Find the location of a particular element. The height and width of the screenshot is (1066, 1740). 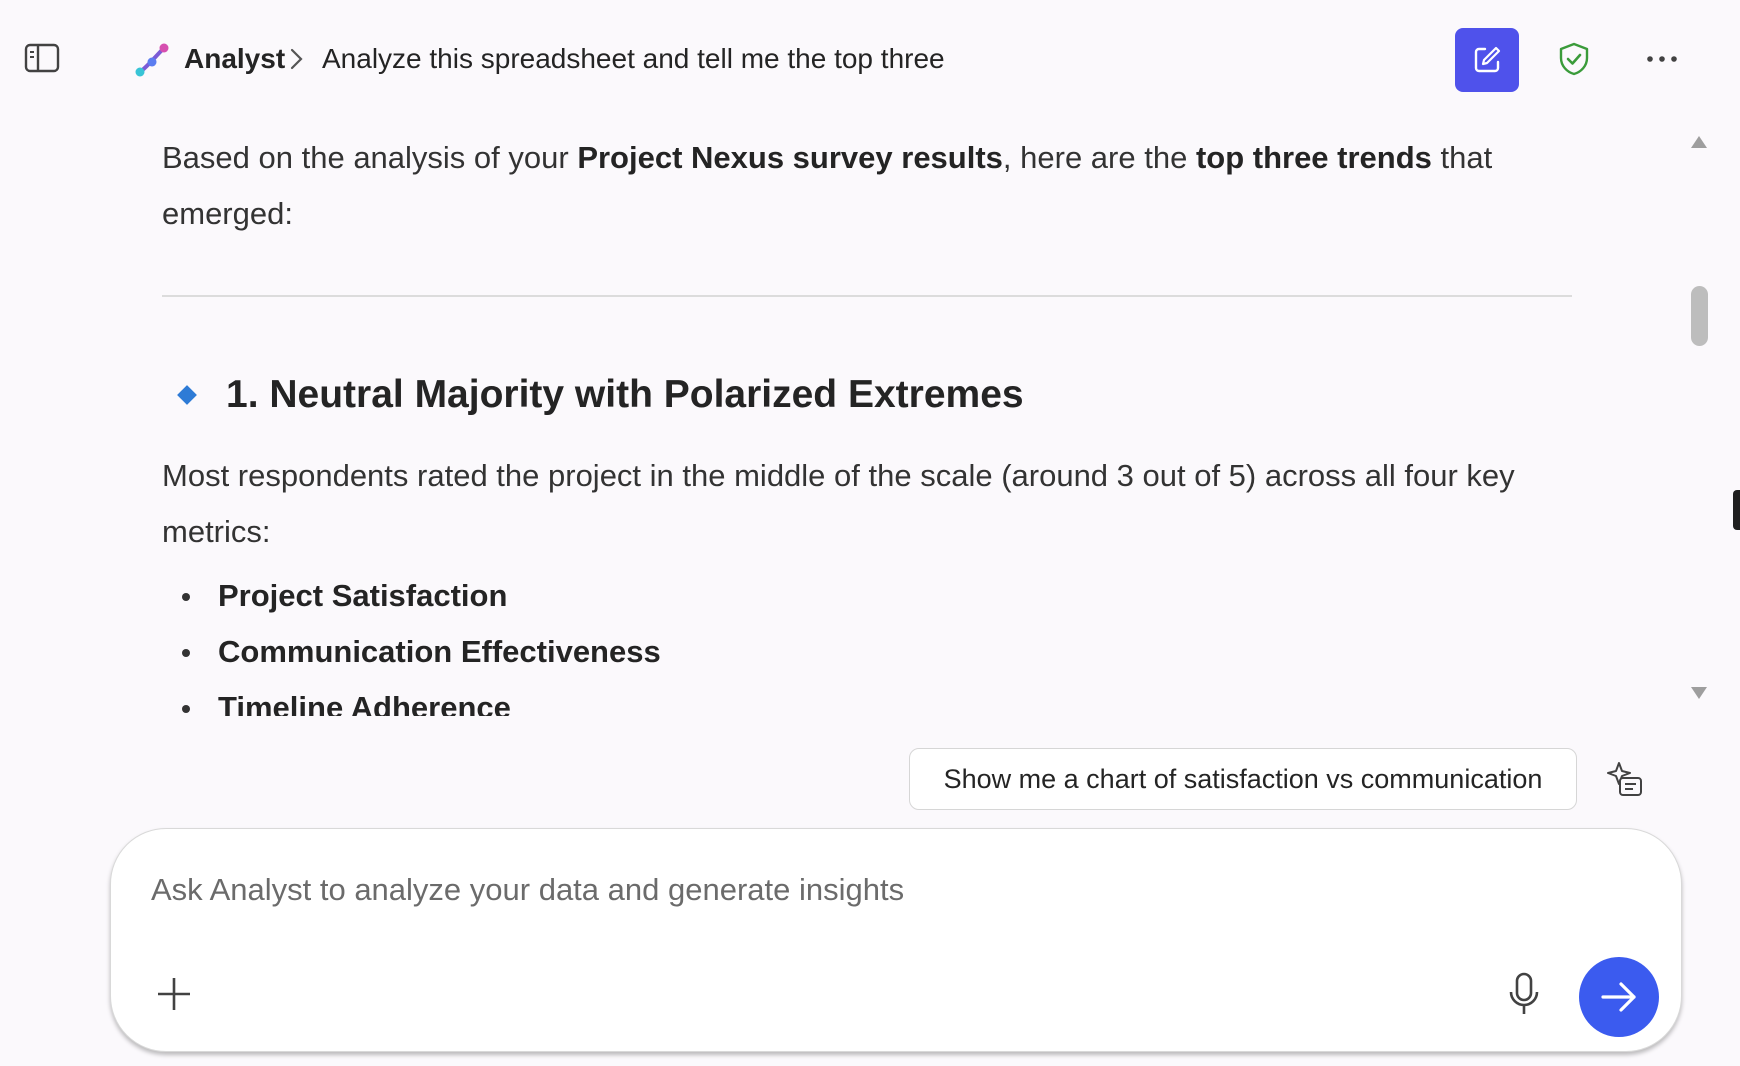

intro-bold-project: Project Nexus survey results is located at coordinates (790, 157).